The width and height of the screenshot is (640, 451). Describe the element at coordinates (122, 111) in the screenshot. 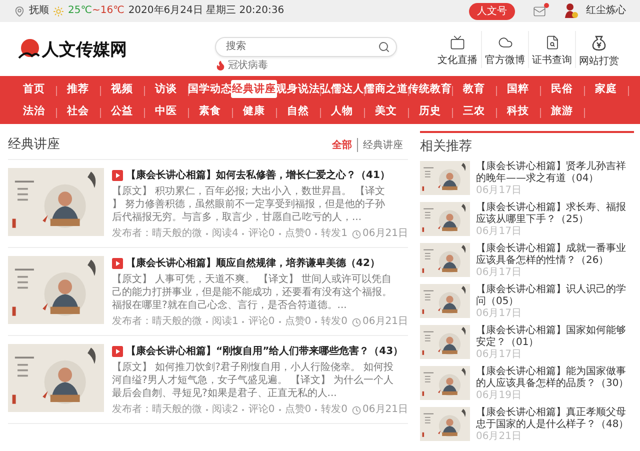

I see `nav-item: 公益` at that location.